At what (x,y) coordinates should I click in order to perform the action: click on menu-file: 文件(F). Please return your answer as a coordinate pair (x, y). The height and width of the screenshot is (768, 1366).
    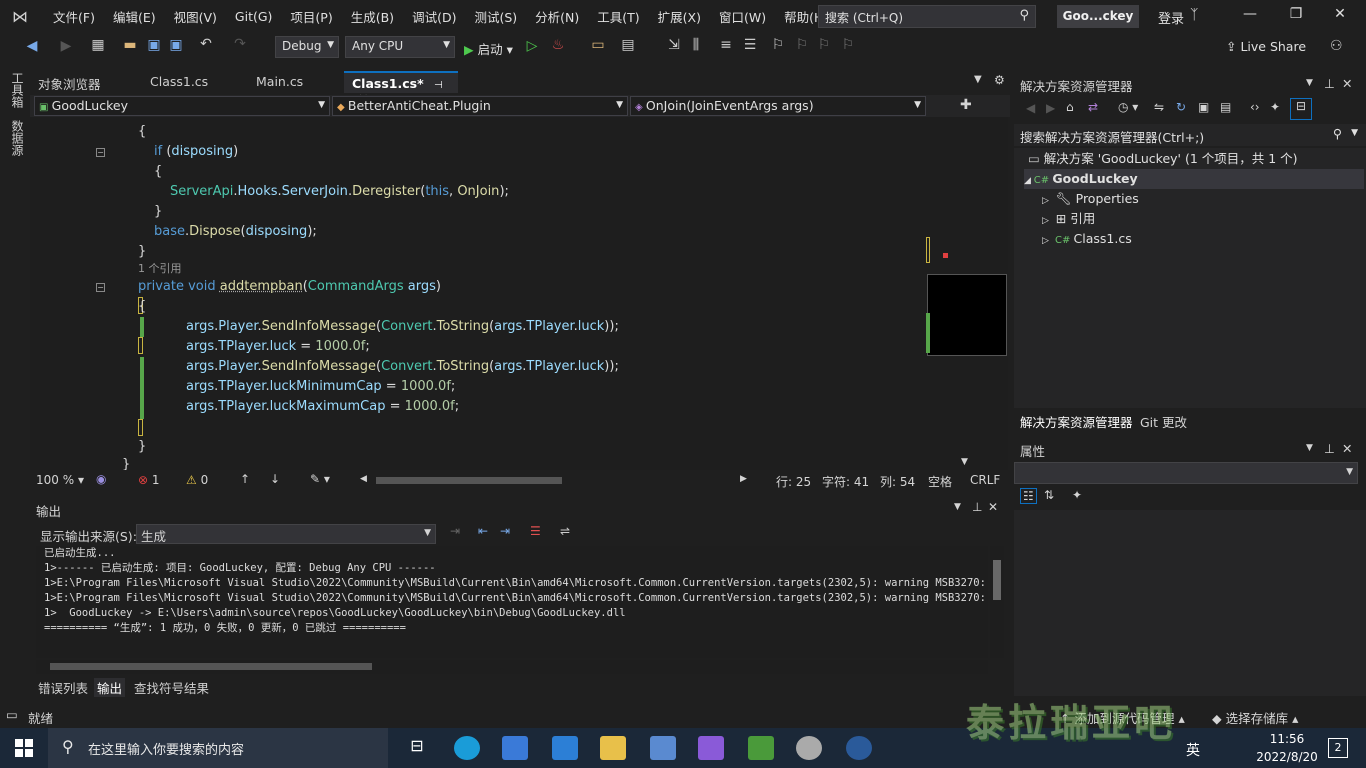
    Looking at the image, I should click on (74, 16).